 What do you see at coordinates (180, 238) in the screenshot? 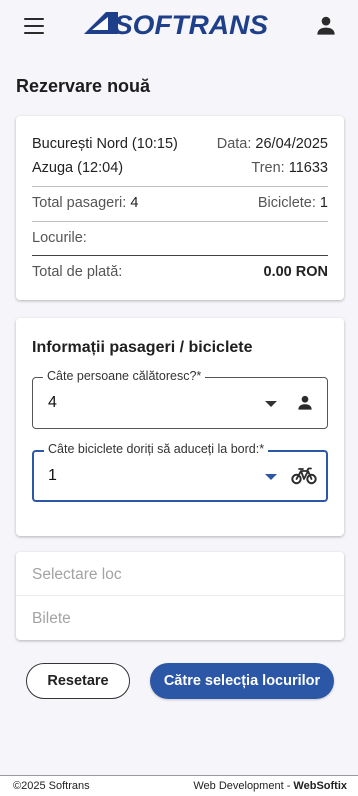
I see `seats-row: Locurile:` at bounding box center [180, 238].